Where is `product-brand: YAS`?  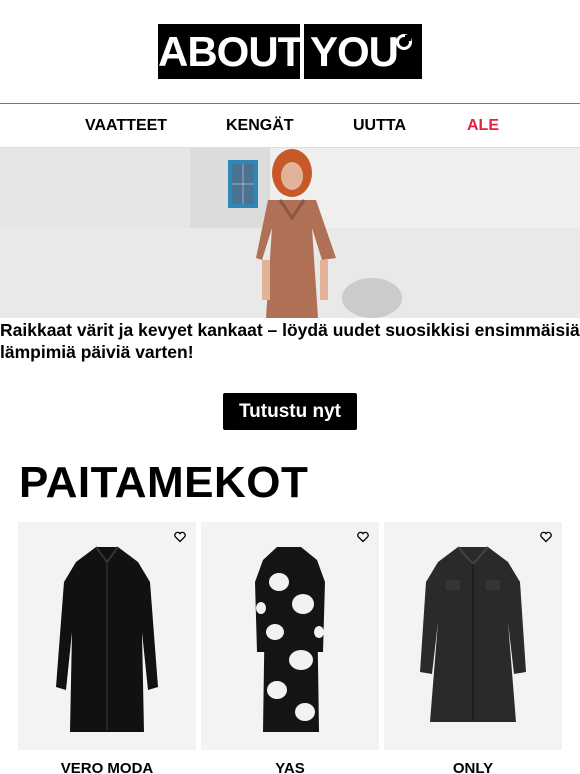 product-brand: YAS is located at coordinates (290, 767).